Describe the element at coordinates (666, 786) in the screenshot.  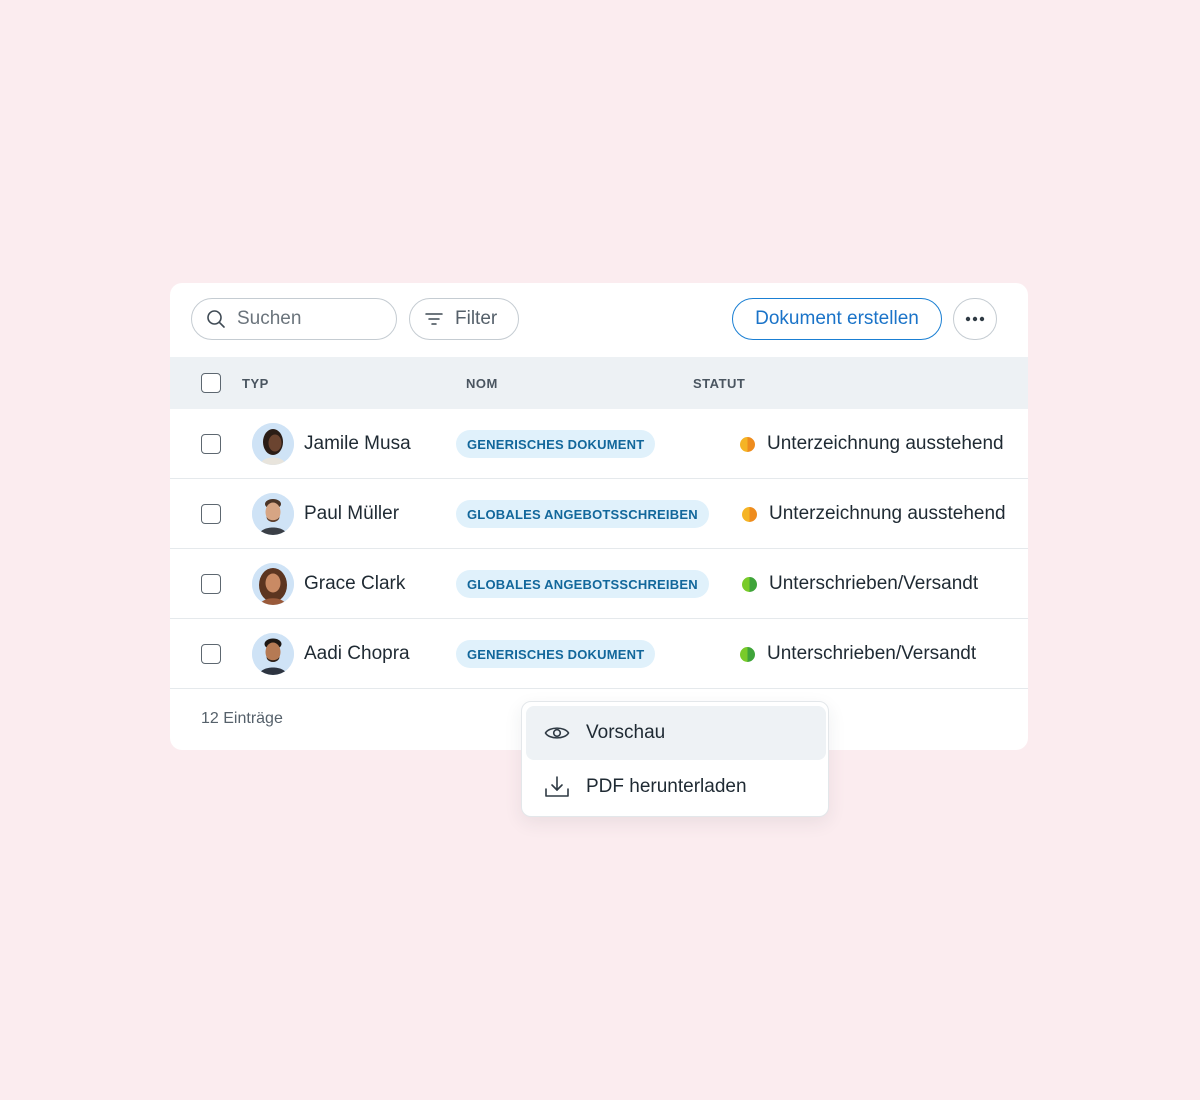
I see `menu-item-label: PDF herunterladen` at that location.